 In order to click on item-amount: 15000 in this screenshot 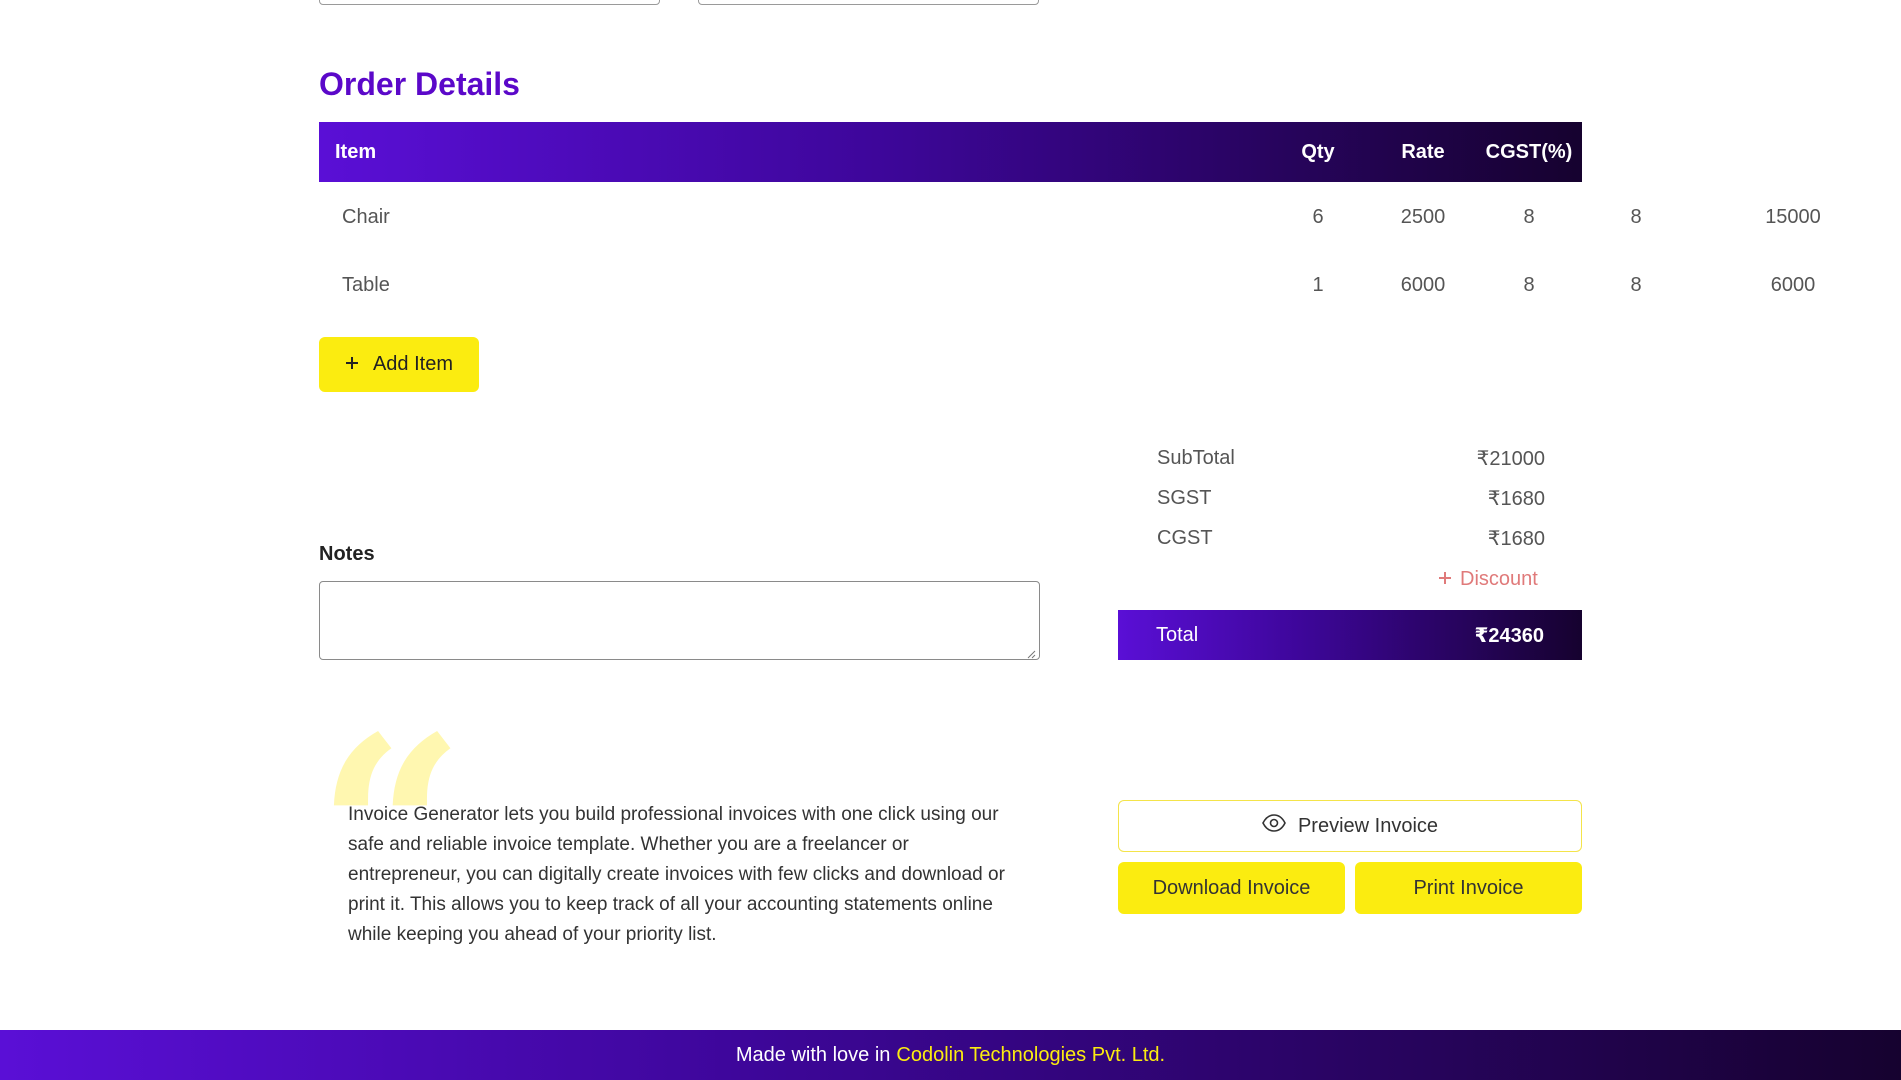, I will do `click(1793, 216)`.